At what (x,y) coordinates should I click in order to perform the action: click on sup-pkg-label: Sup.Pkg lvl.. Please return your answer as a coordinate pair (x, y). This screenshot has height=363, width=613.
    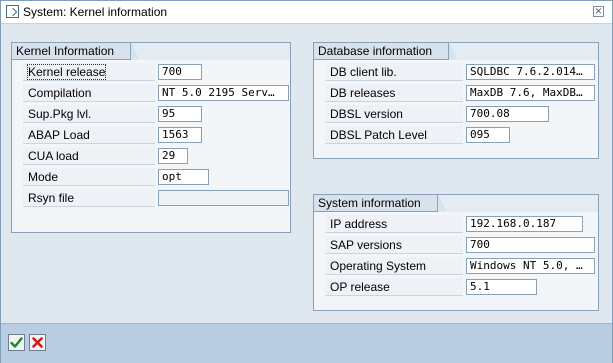
    Looking at the image, I should click on (89, 114).